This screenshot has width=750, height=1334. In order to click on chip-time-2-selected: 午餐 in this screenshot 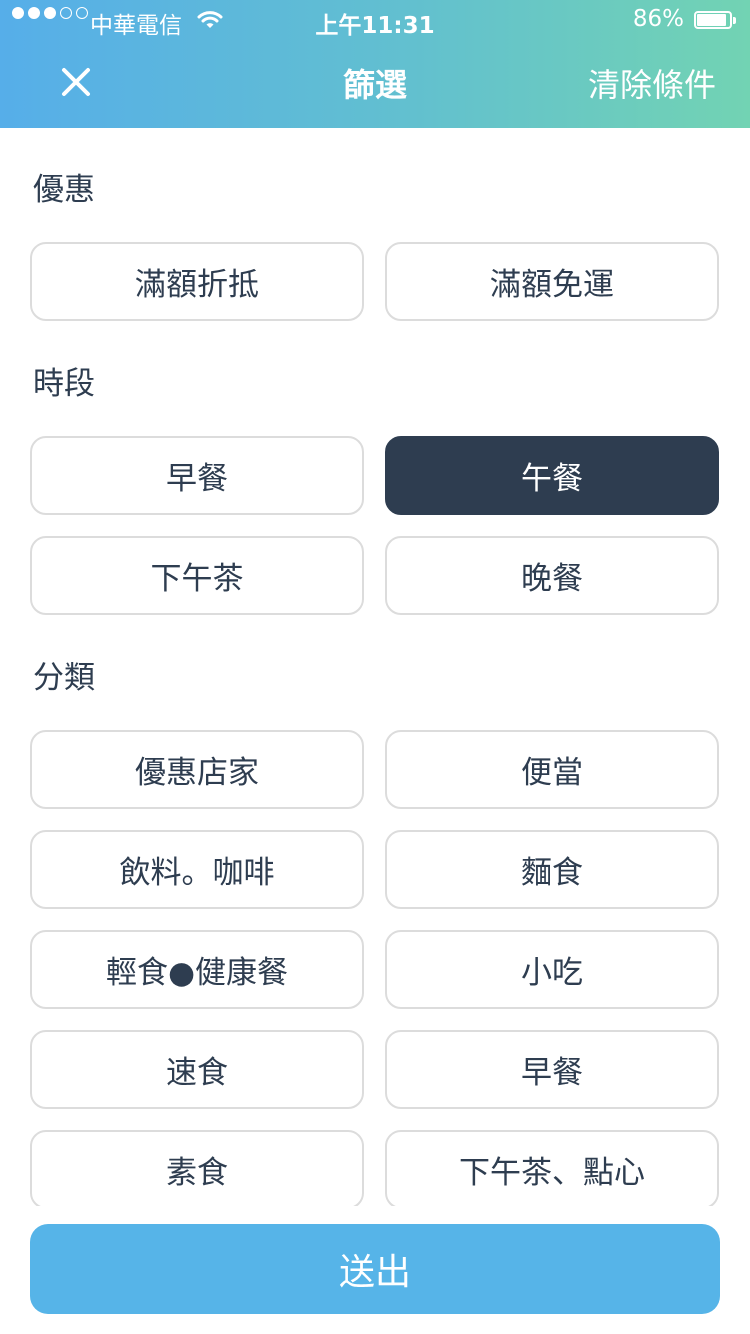, I will do `click(552, 475)`.